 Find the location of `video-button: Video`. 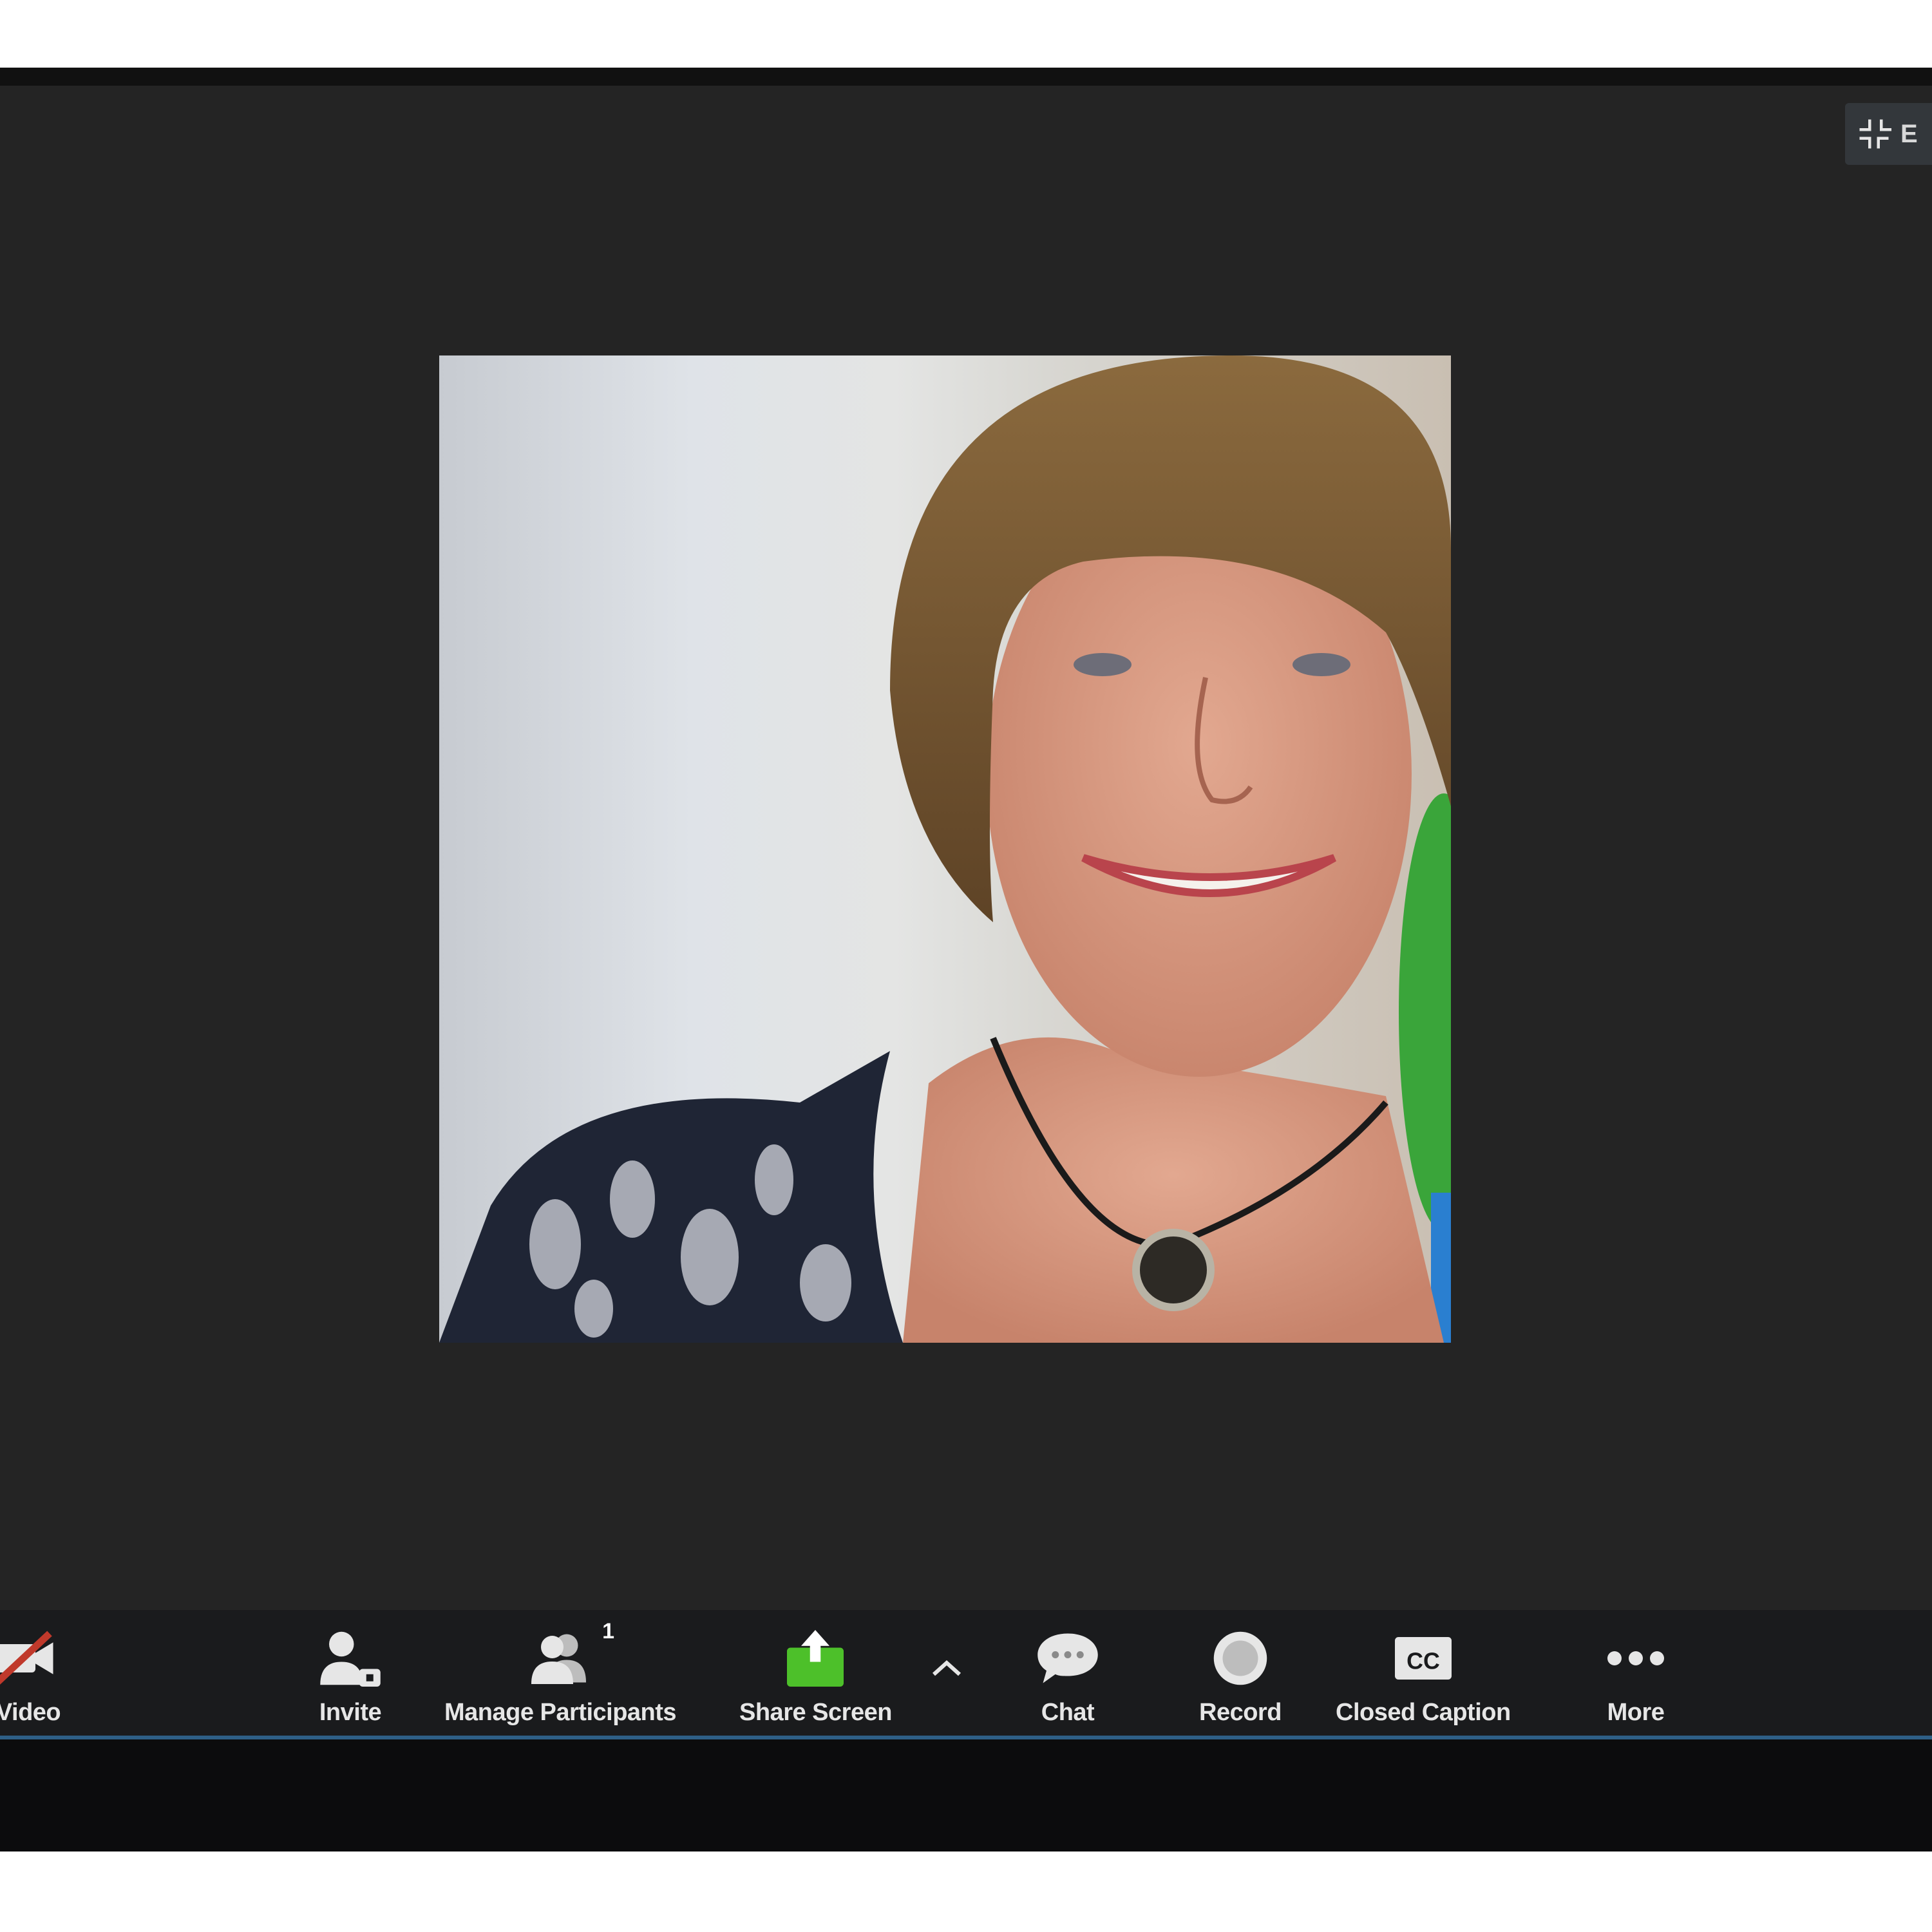

video-button: Video is located at coordinates (34, 1677).